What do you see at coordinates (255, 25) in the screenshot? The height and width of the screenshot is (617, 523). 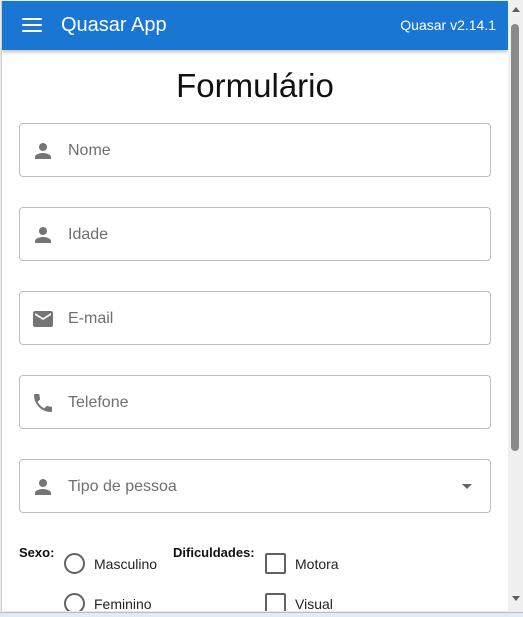 I see `header-toolbar: Quasar App Quasar v2.14.1` at bounding box center [255, 25].